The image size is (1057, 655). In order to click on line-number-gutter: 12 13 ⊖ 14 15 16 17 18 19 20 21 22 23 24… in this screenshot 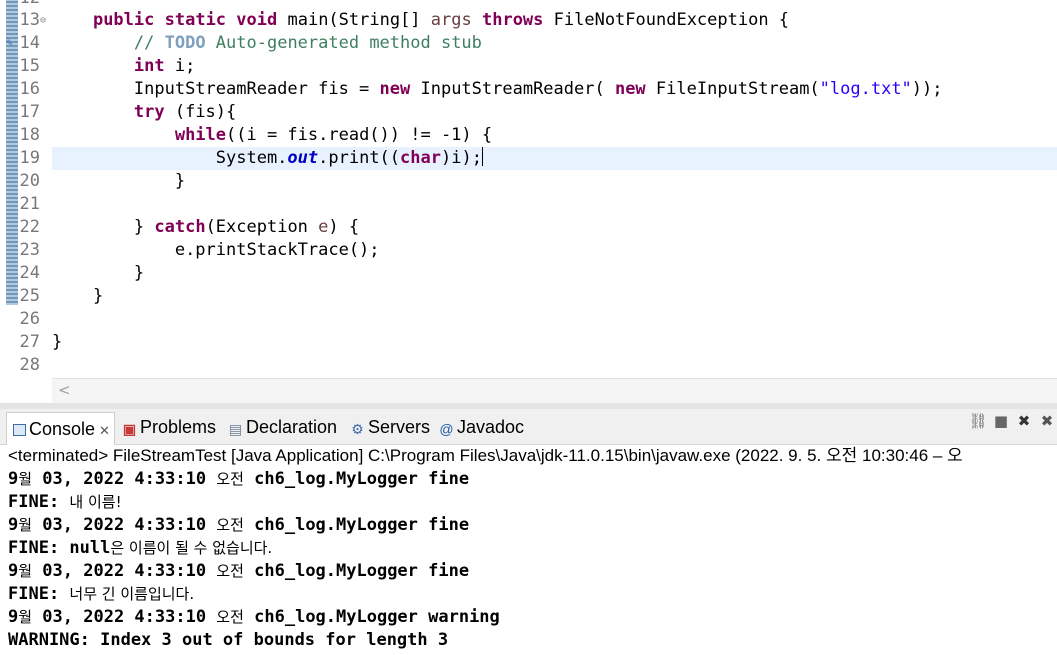, I will do `click(35, 189)`.